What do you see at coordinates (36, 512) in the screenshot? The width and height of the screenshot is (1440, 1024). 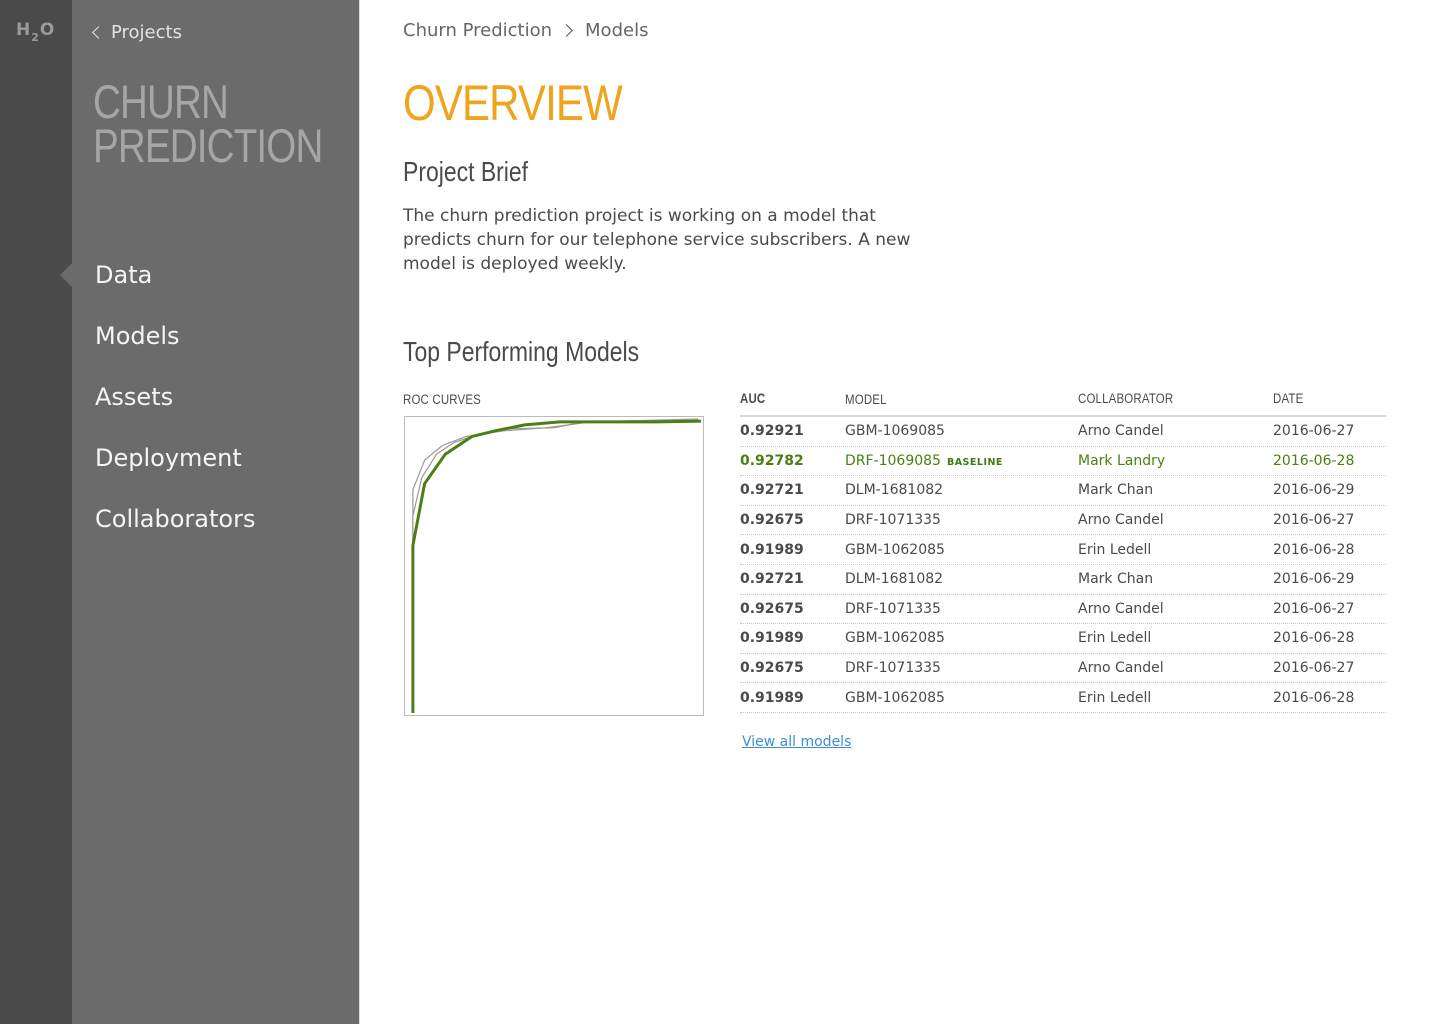 I see `app-rail: H2O` at bounding box center [36, 512].